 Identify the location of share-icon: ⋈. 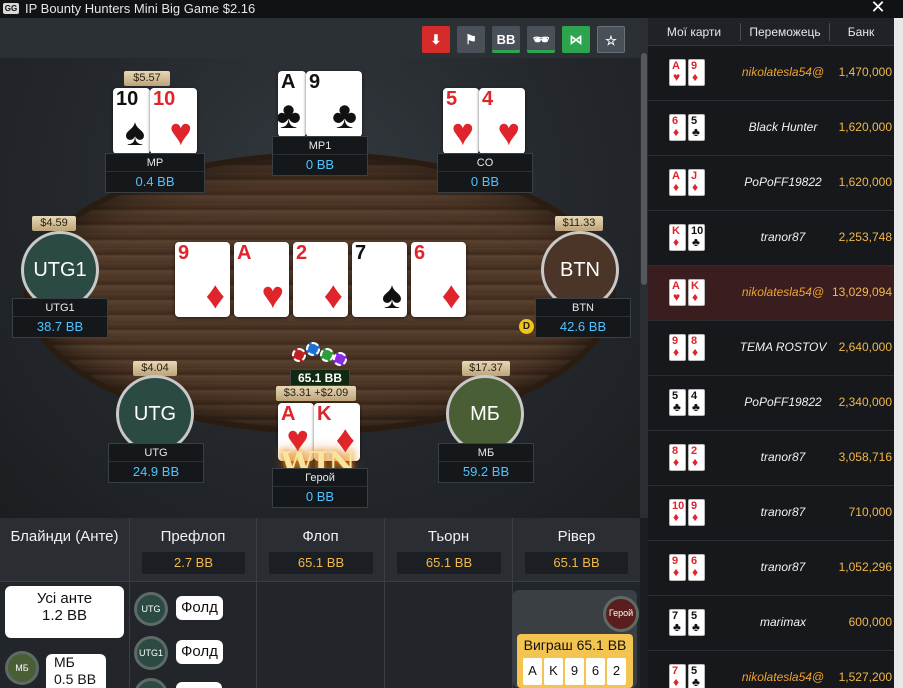
(576, 39).